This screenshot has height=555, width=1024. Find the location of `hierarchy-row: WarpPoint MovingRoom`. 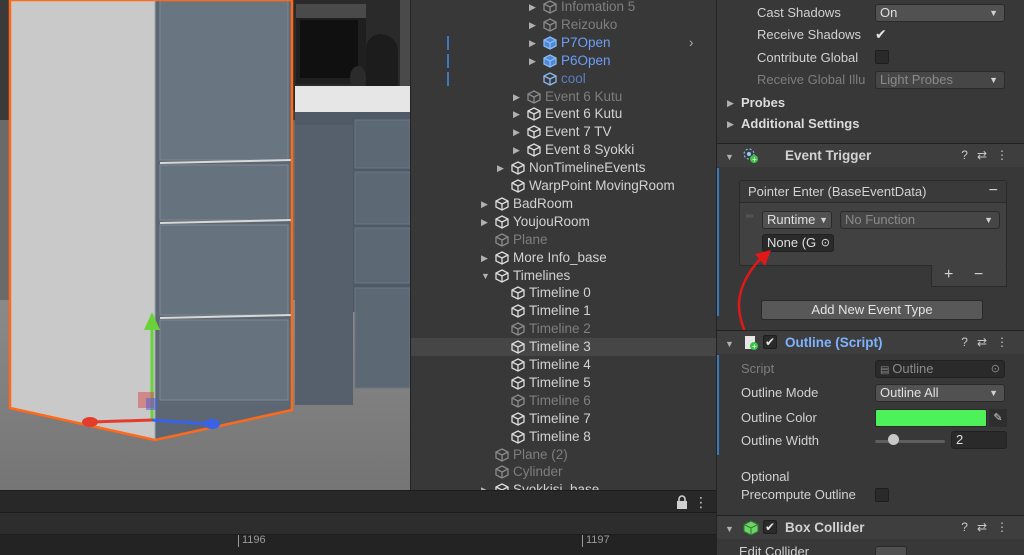

hierarchy-row: WarpPoint MovingRoom is located at coordinates (563, 186).